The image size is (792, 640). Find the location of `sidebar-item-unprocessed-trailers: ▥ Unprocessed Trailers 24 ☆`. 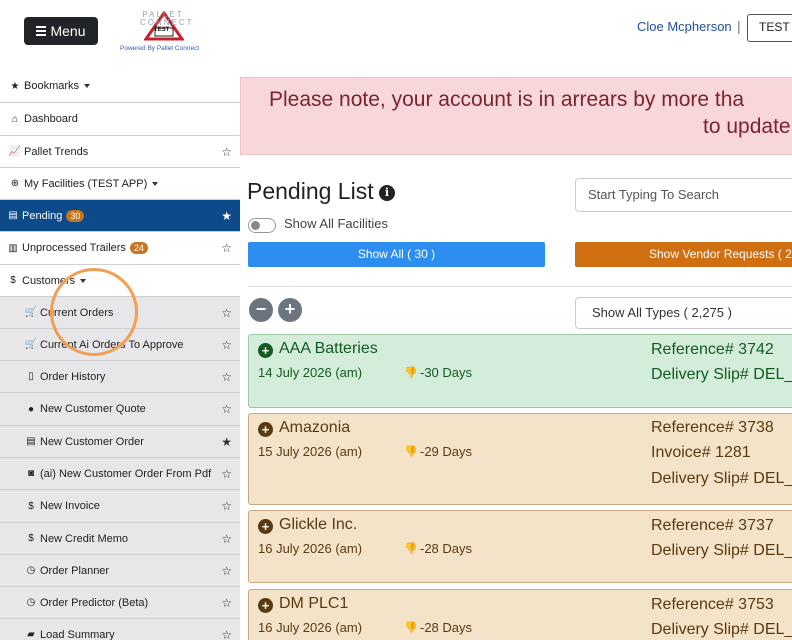

sidebar-item-unprocessed-trailers: ▥ Unprocessed Trailers 24 ☆ is located at coordinates (120, 248).